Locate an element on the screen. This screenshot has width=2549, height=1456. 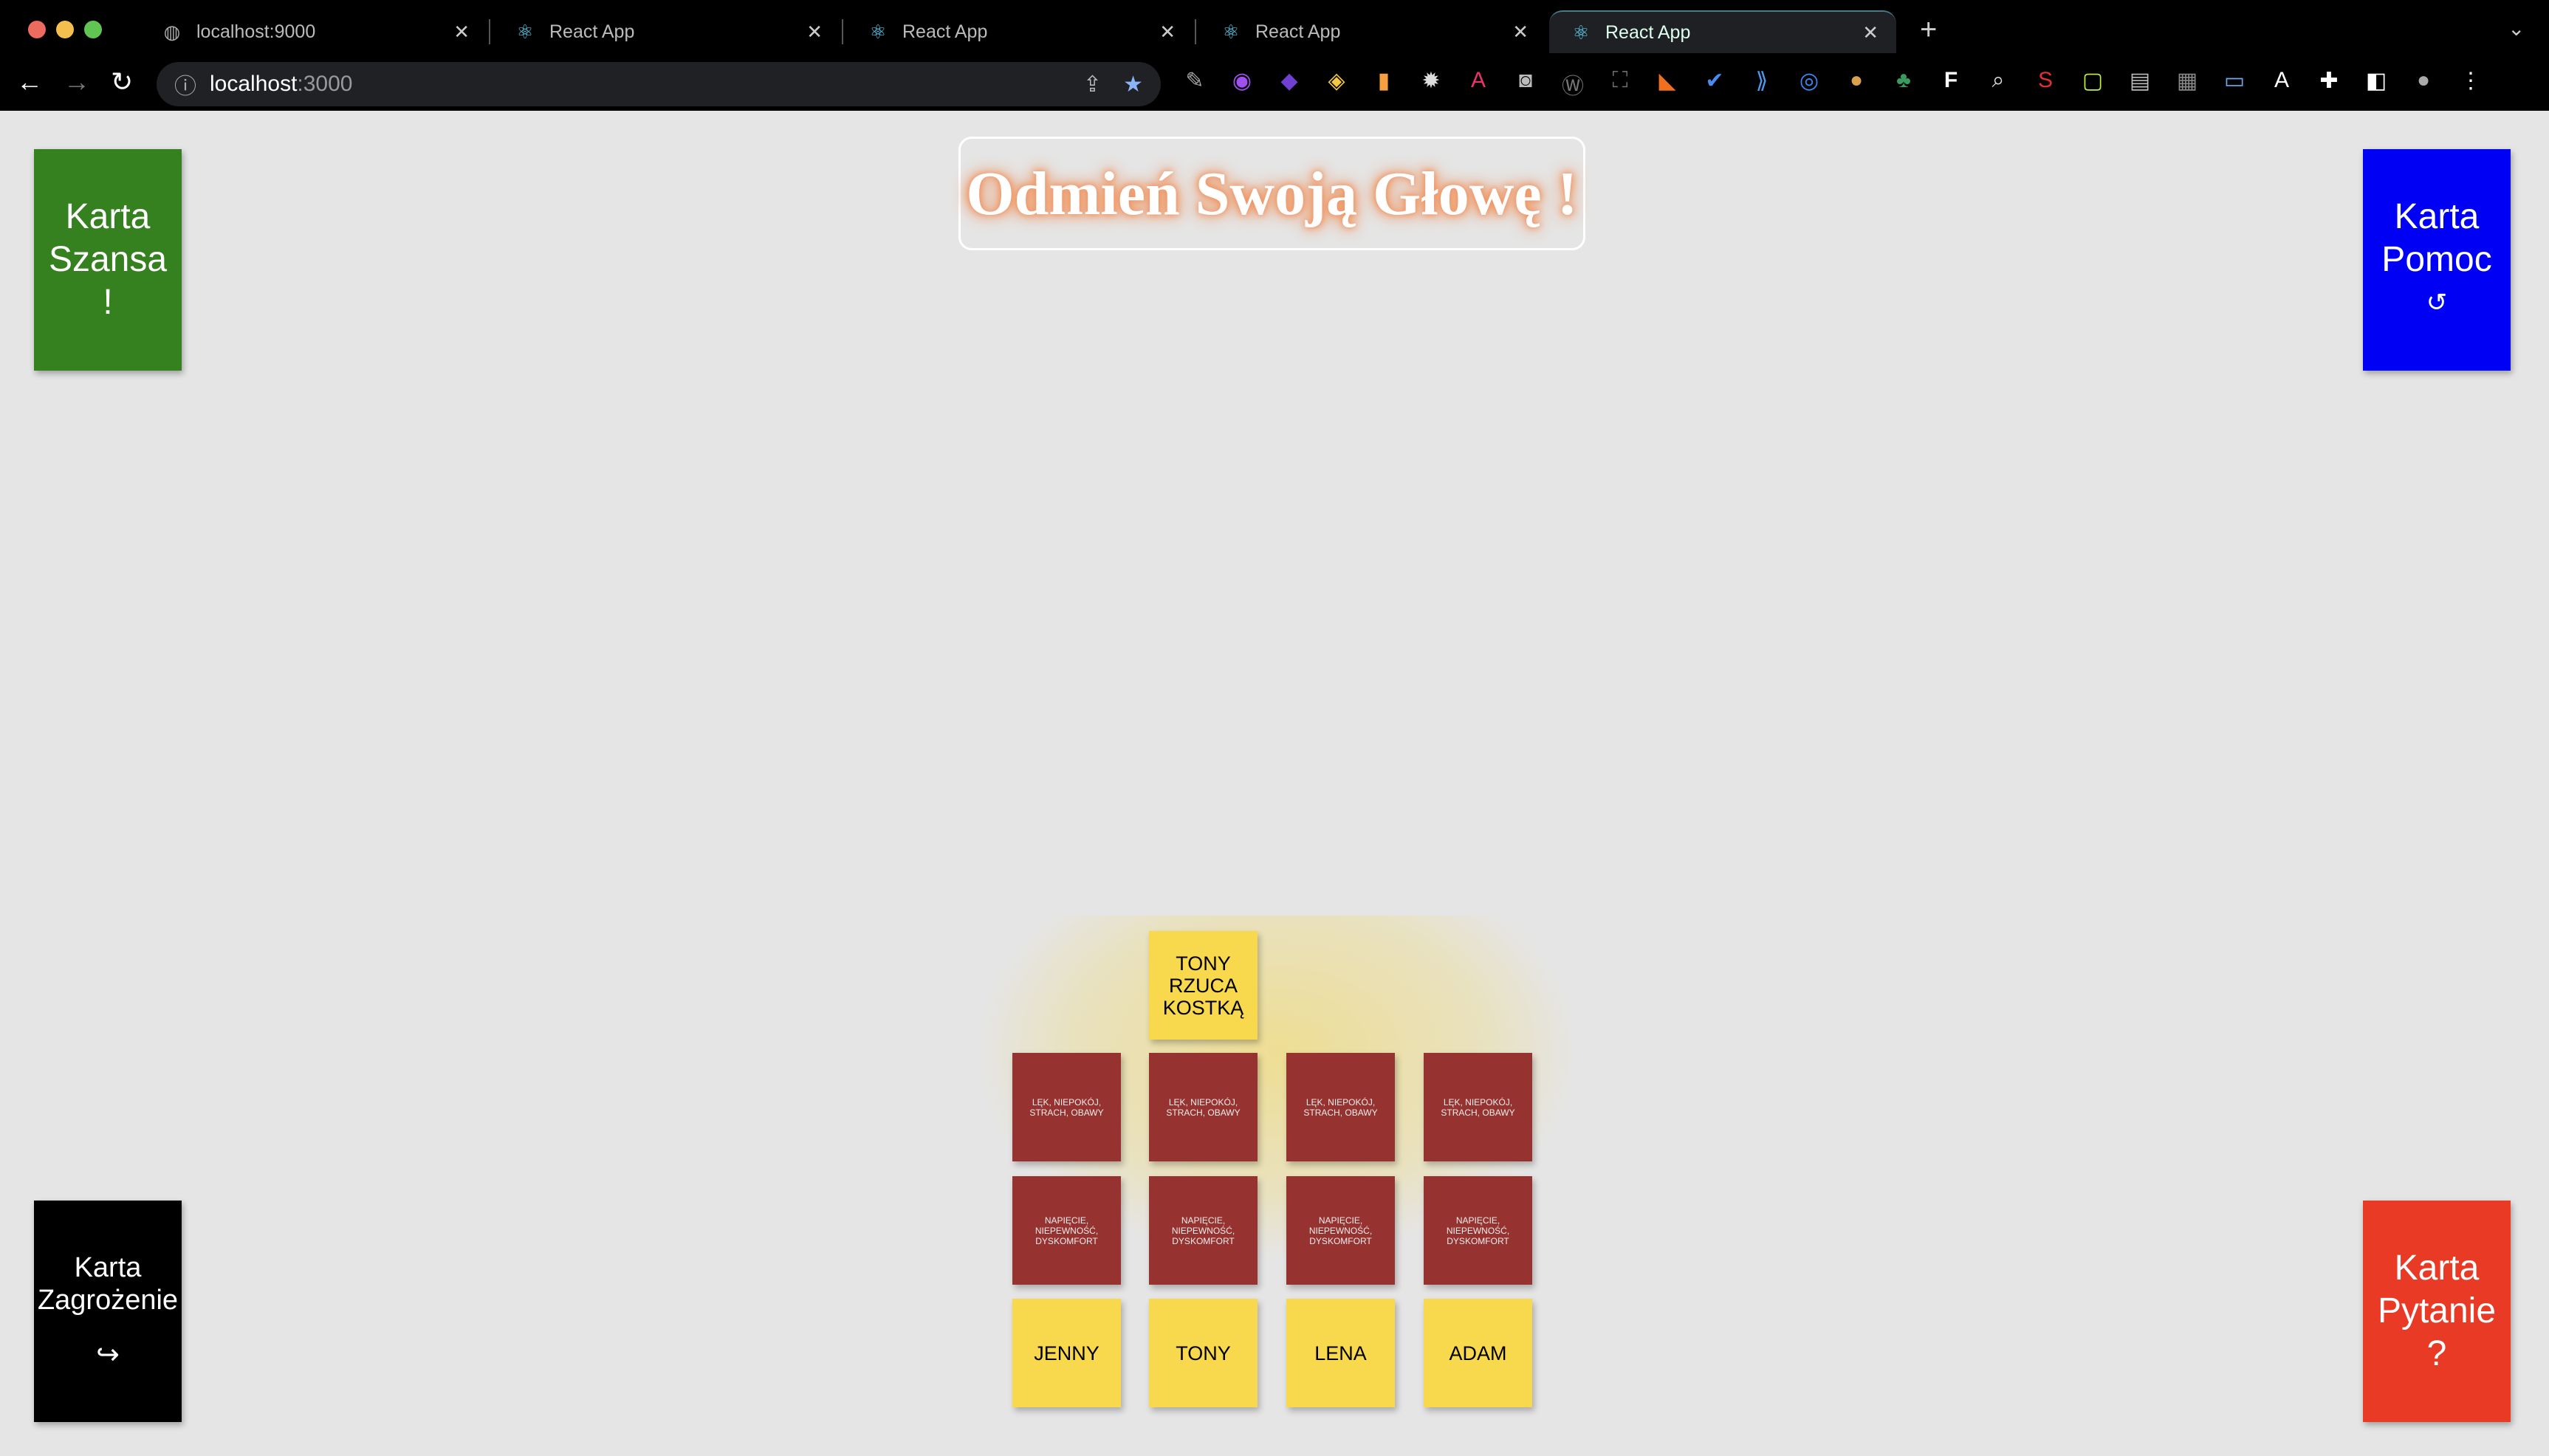
bookmark-star-icon: ★ is located at coordinates (1133, 85).